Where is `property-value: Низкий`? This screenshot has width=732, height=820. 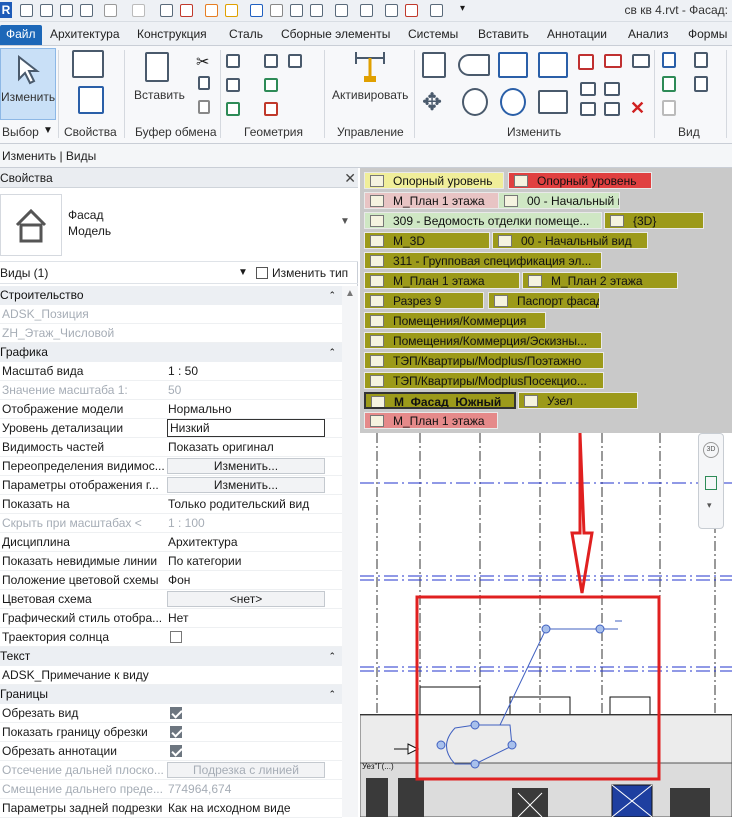
property-value: Низкий is located at coordinates (246, 428).